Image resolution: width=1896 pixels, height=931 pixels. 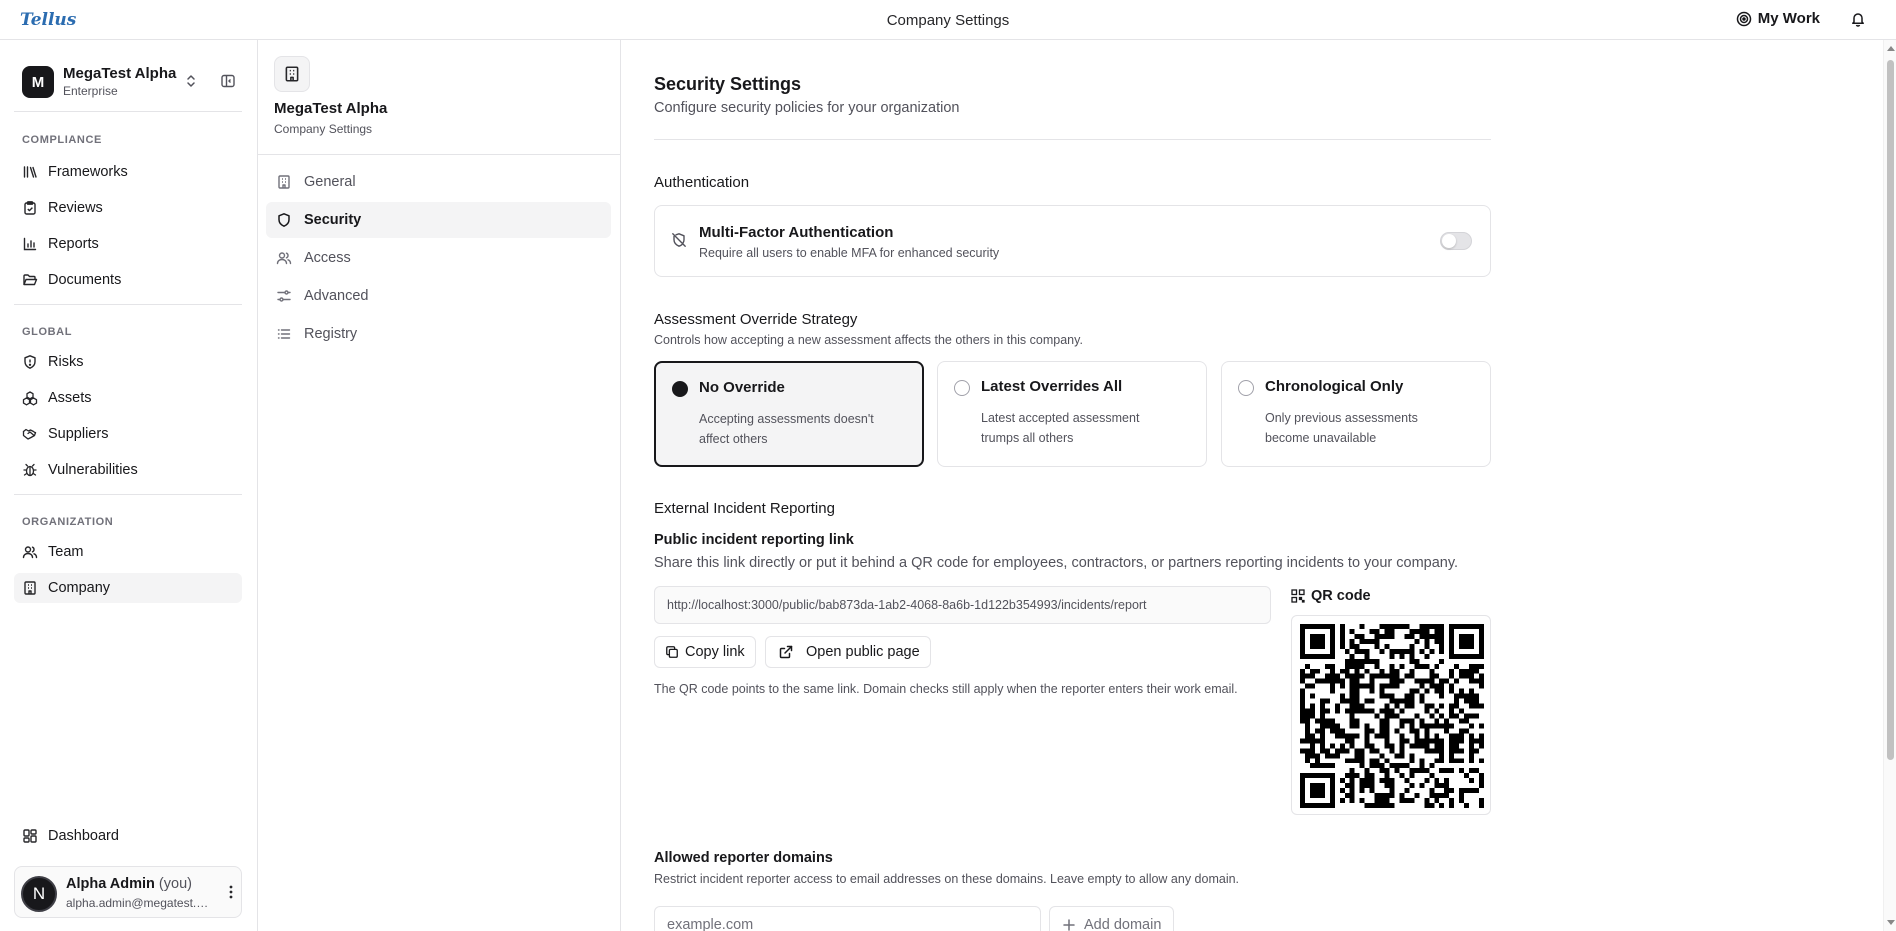 What do you see at coordinates (38, 82) in the screenshot?
I see `org-avatar: M` at bounding box center [38, 82].